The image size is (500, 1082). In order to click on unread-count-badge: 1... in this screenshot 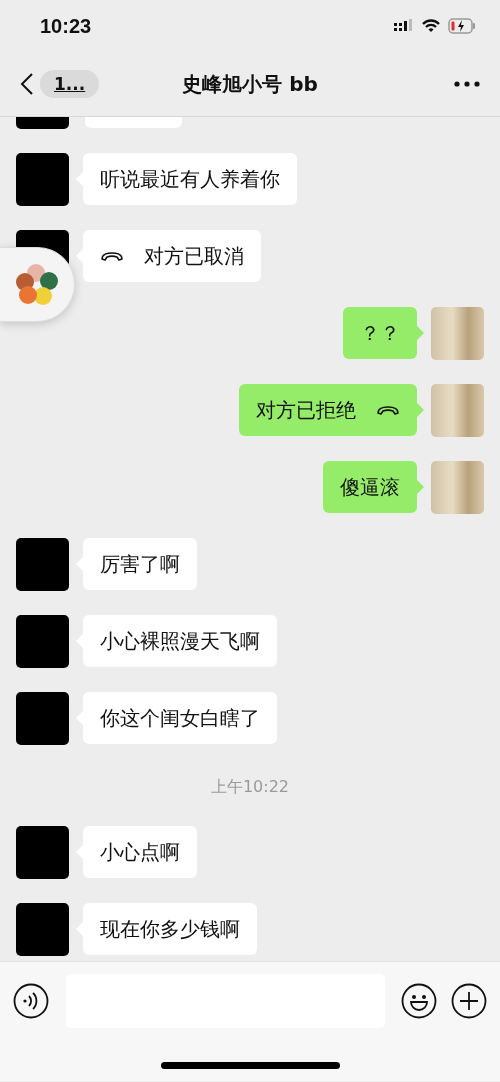, I will do `click(70, 84)`.